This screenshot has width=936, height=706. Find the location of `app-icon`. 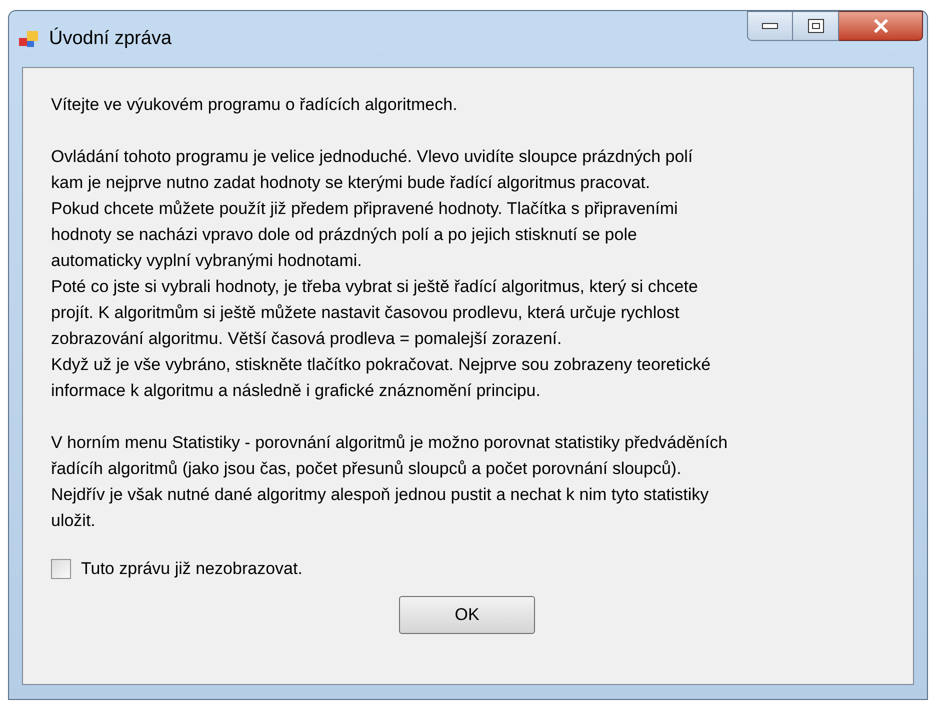

app-icon is located at coordinates (29, 39).